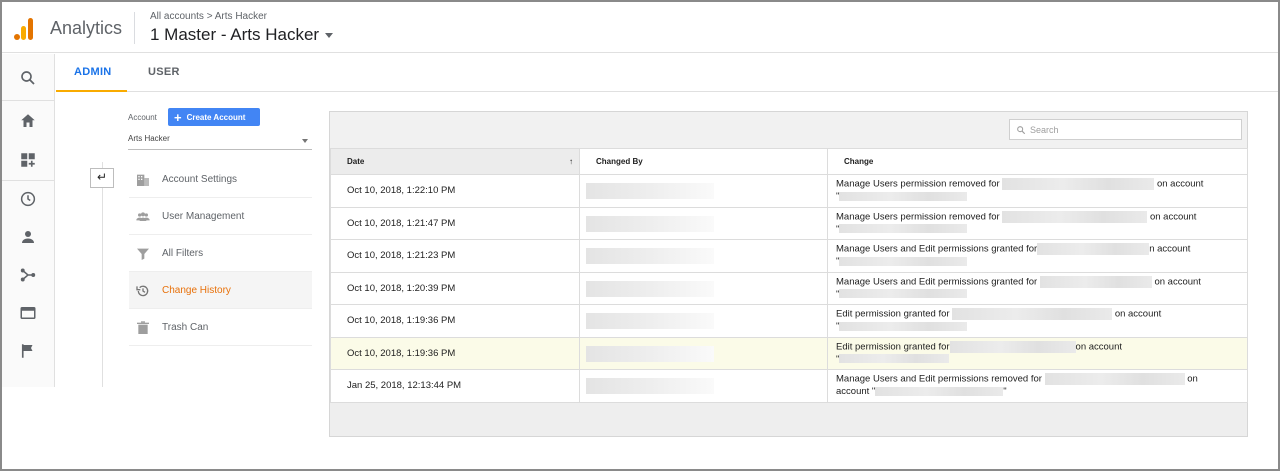 This screenshot has height=471, width=1280. I want to click on menu-item-label: Change History, so click(196, 290).